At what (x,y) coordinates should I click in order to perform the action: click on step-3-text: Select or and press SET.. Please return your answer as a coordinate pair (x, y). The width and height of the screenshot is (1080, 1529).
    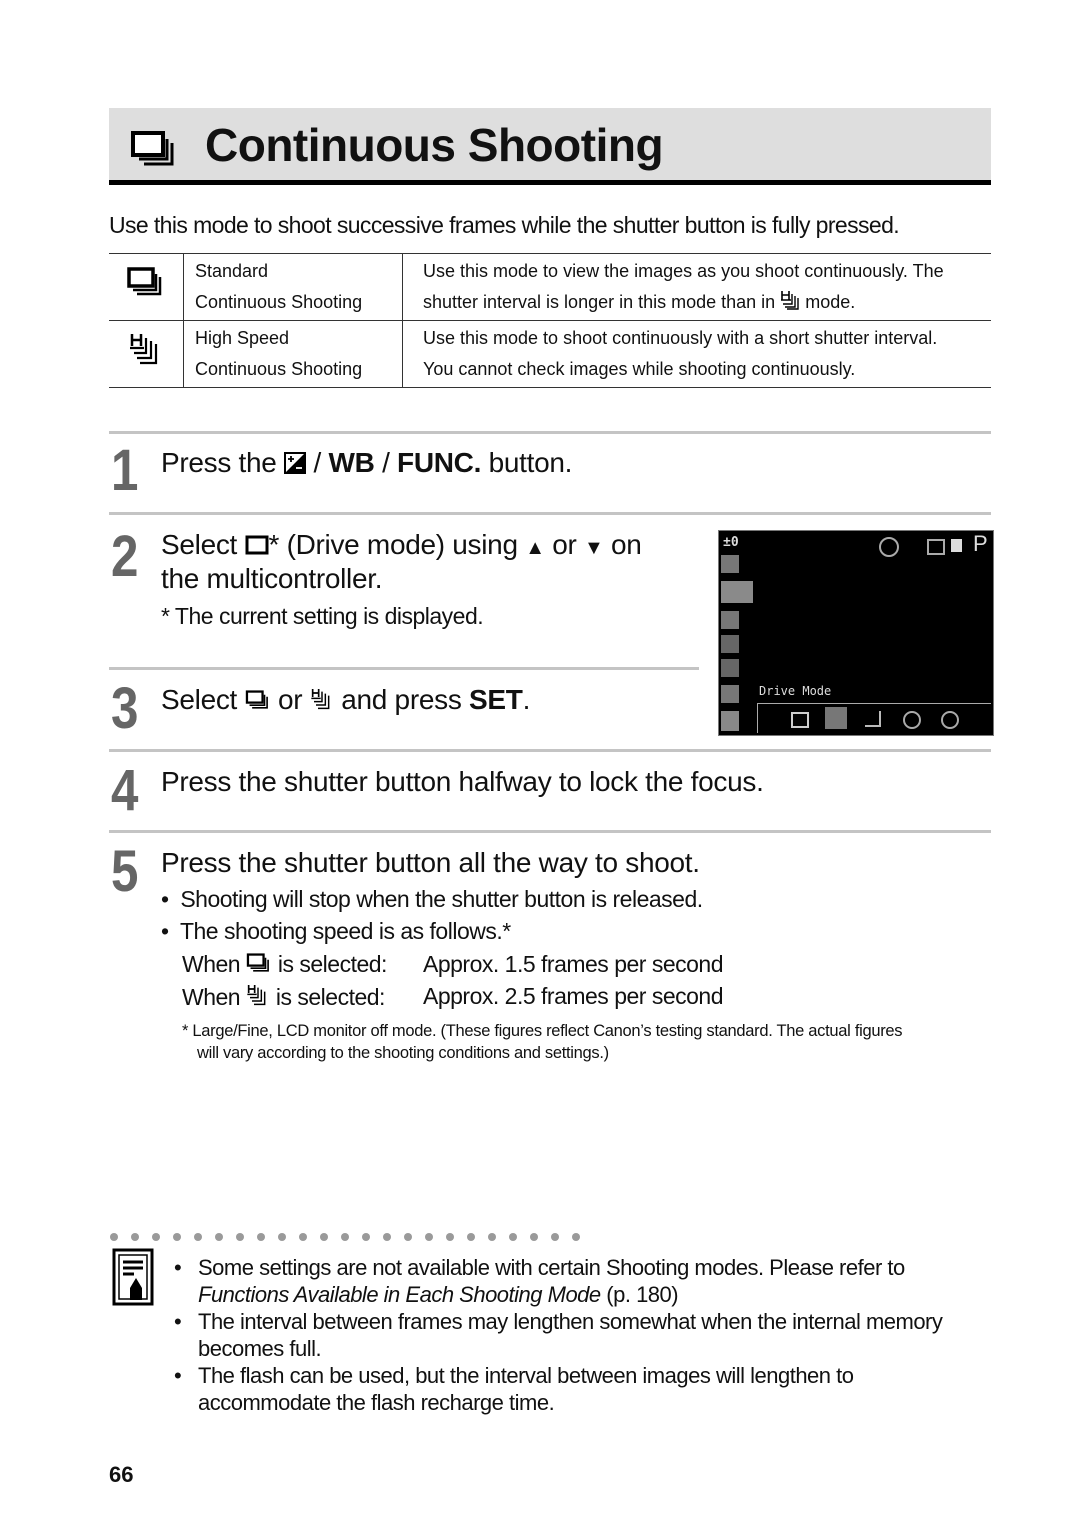
    Looking at the image, I should click on (346, 699).